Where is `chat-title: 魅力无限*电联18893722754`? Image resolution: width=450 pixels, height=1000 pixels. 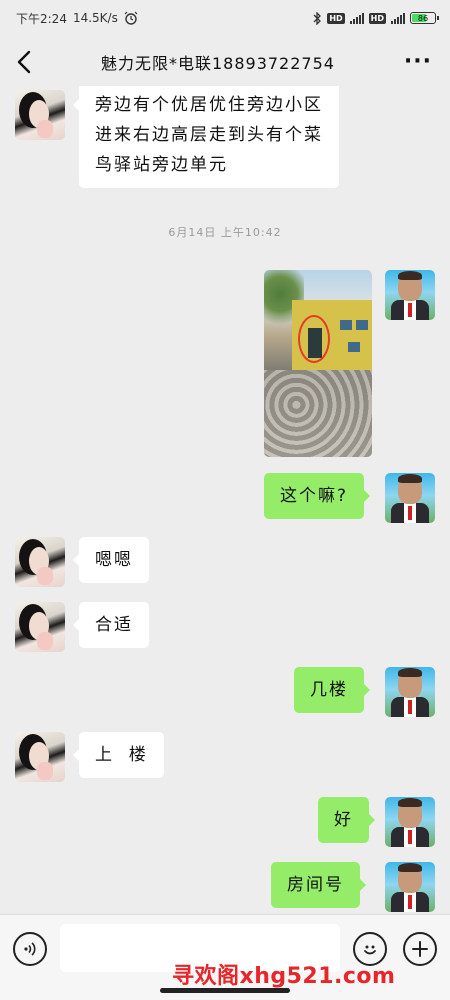
chat-title: 魅力无限*电联18893722754 is located at coordinates (217, 63).